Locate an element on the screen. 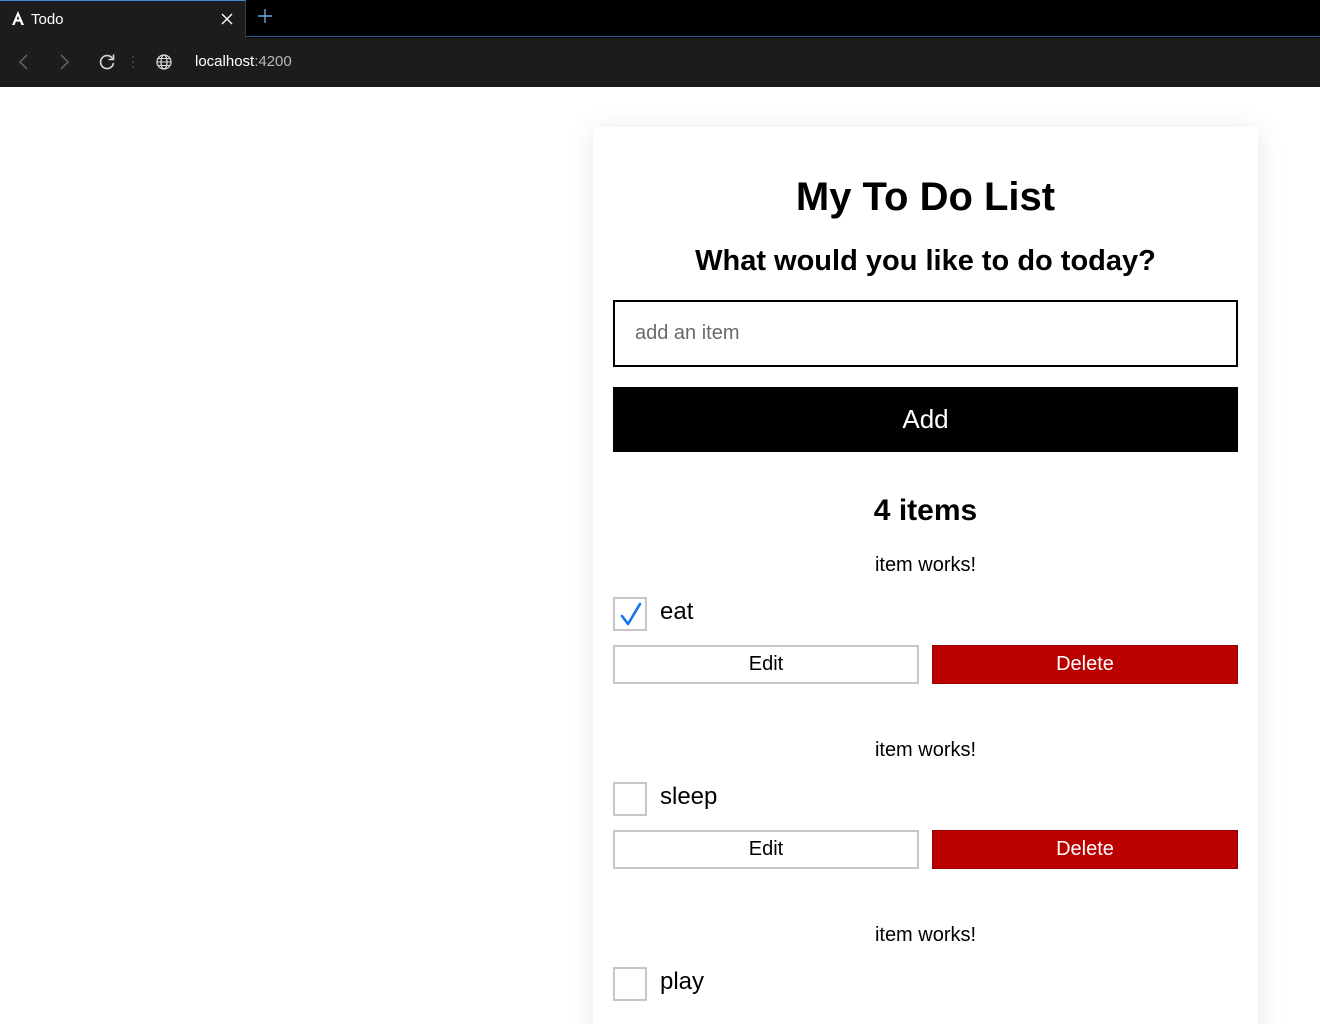  angular-logo-icon is located at coordinates (18, 18).